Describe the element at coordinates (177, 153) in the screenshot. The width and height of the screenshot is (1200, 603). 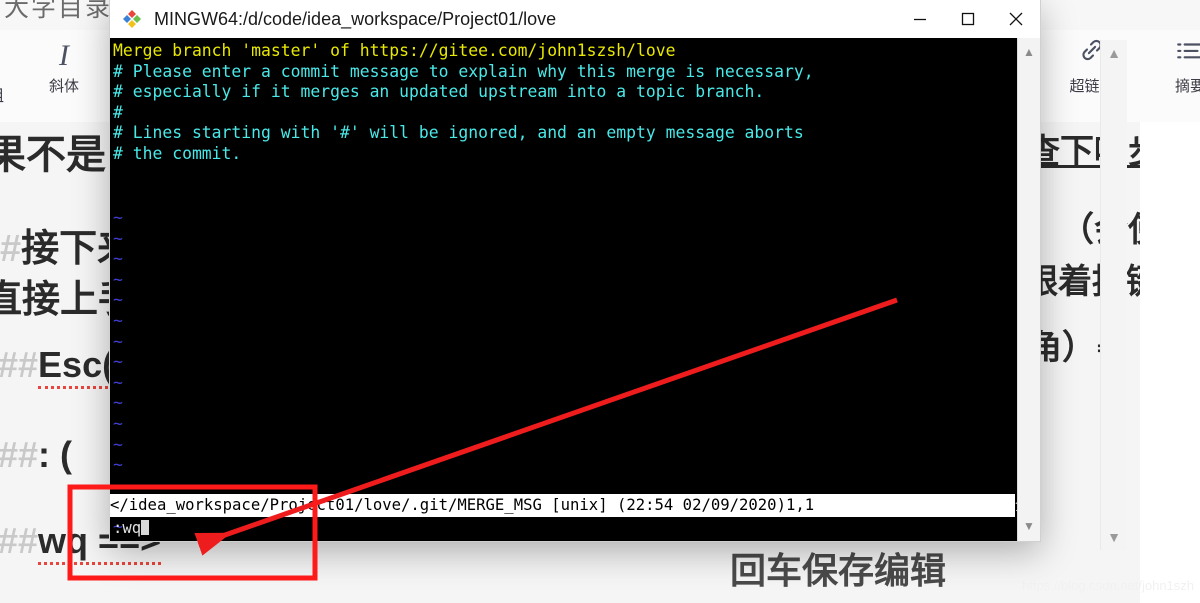
I see `terminal-line-5: # the commit.` at that location.